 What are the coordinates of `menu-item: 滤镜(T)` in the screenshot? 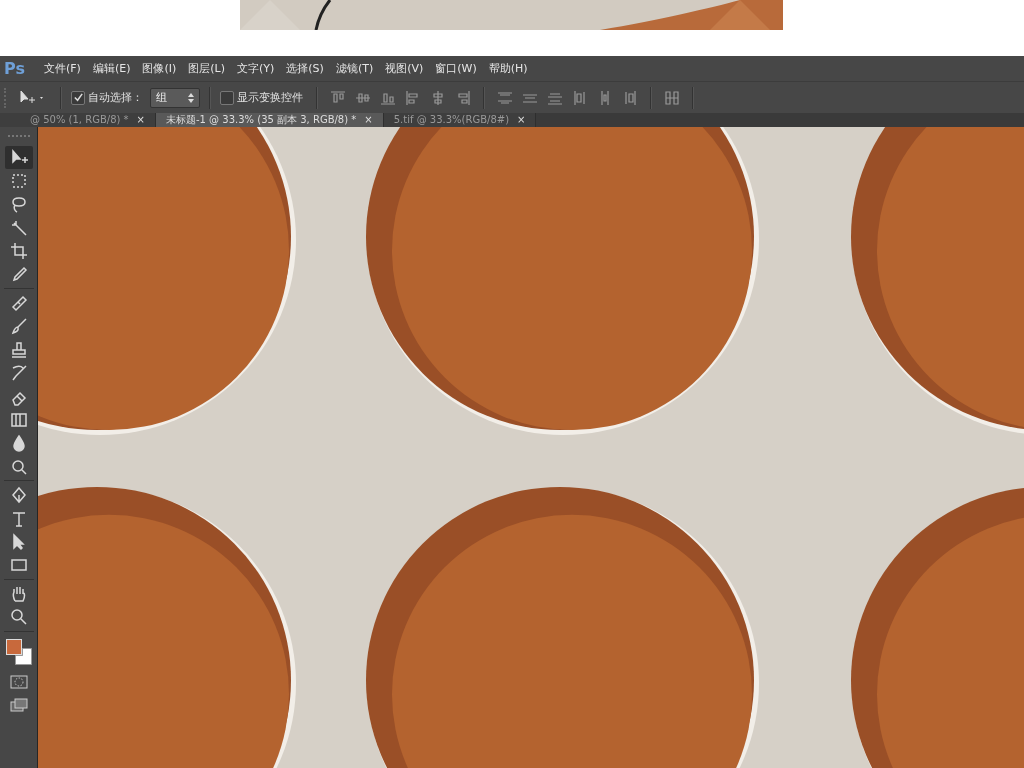 It's located at (354, 68).